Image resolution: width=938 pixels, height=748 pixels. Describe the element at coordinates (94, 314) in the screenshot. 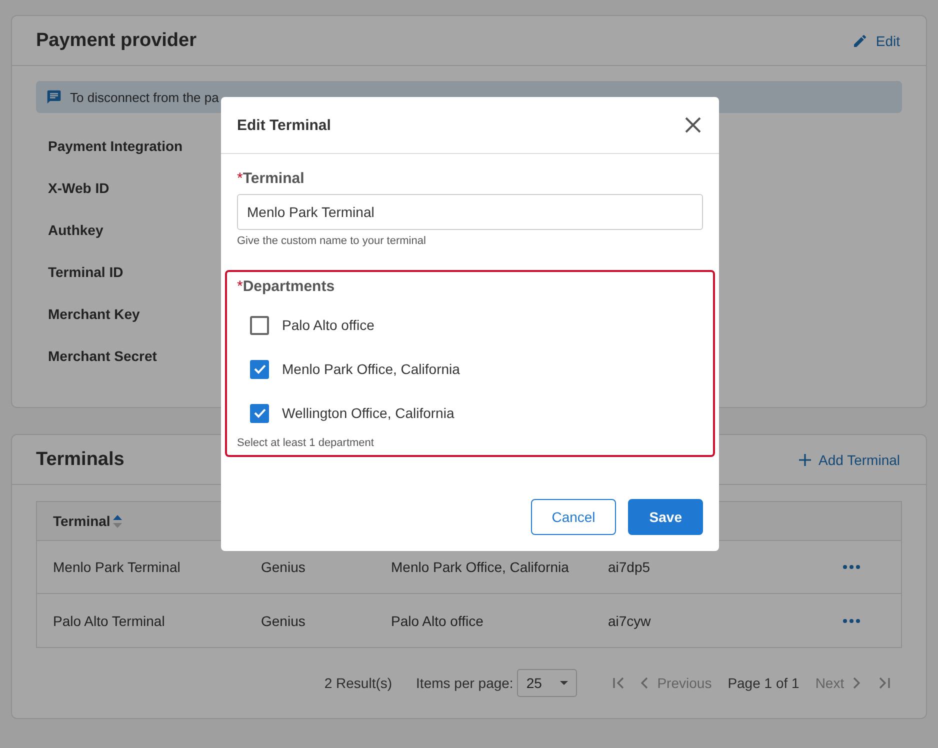

I see `field-label: Merchant Key` at that location.